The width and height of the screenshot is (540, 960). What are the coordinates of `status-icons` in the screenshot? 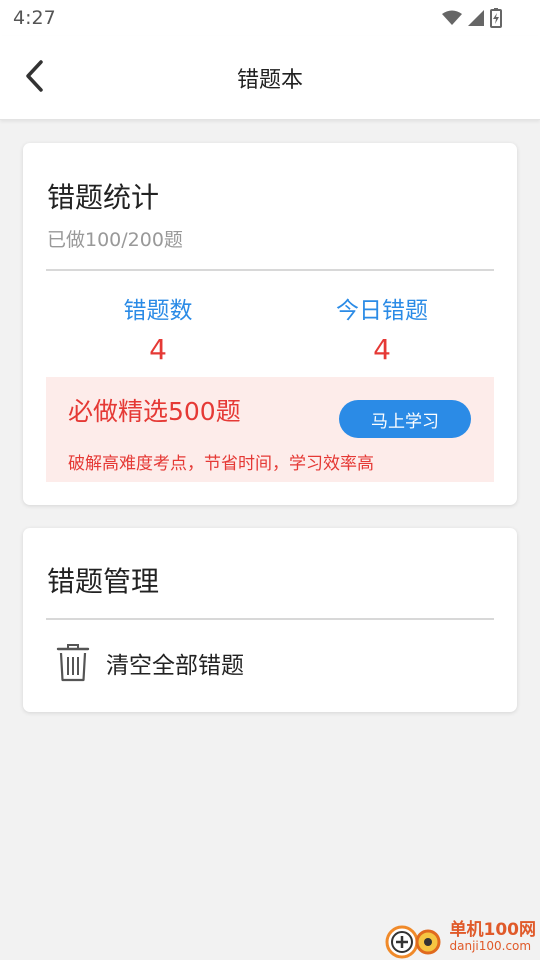 It's located at (472, 18).